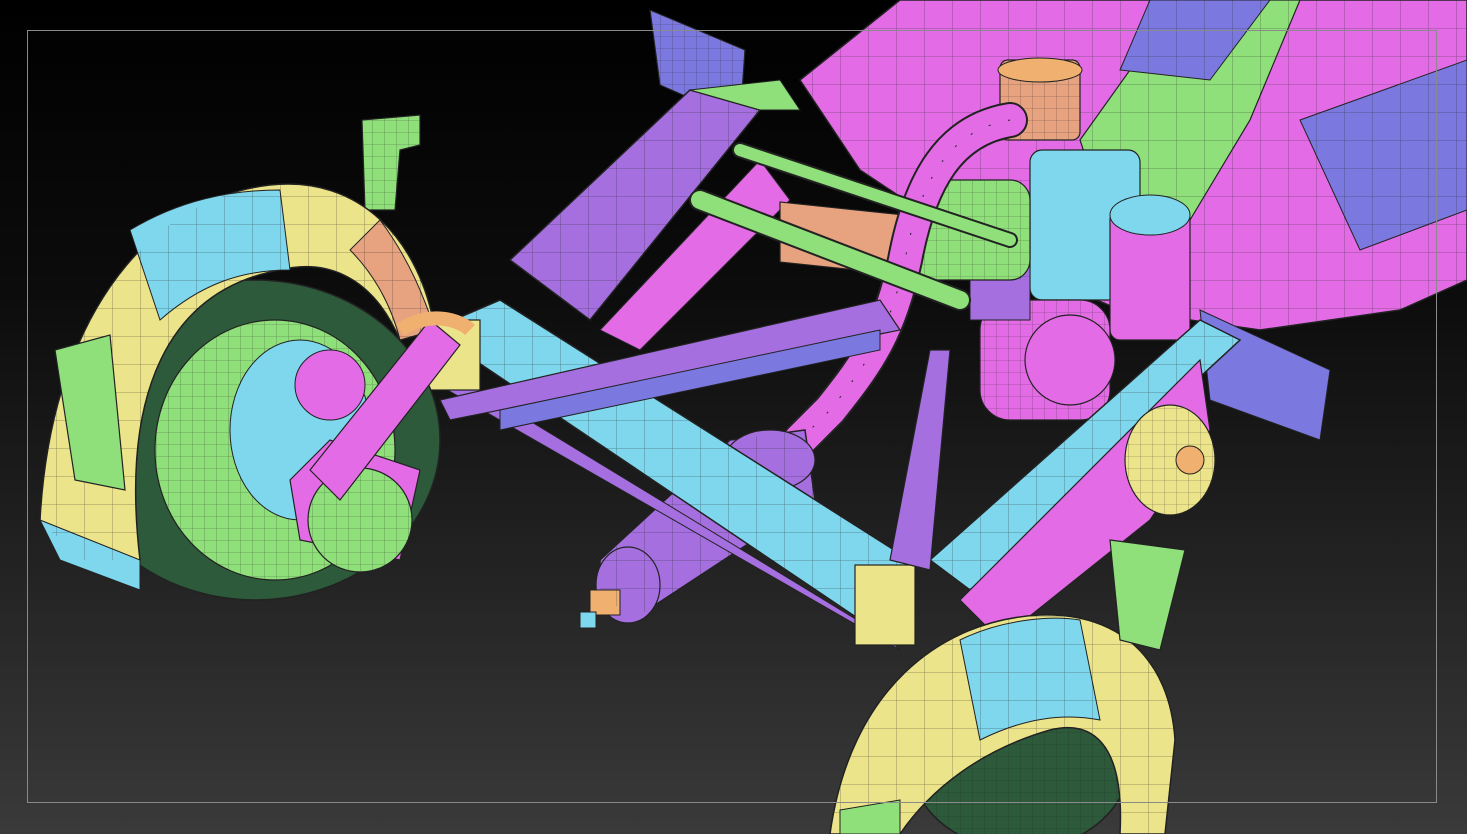 The height and width of the screenshot is (834, 1467). What do you see at coordinates (1170, 460) in the screenshot?
I see `right-hub-disc` at bounding box center [1170, 460].